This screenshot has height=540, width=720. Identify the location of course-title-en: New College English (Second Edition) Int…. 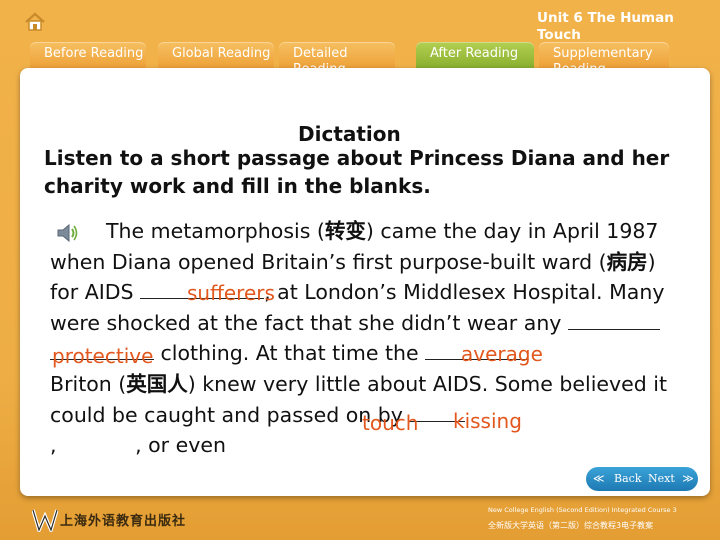
(582, 510).